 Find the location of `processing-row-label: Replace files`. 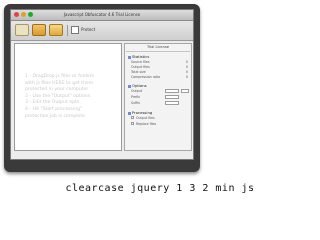

processing-row-label: Replace files is located at coordinates (146, 124).